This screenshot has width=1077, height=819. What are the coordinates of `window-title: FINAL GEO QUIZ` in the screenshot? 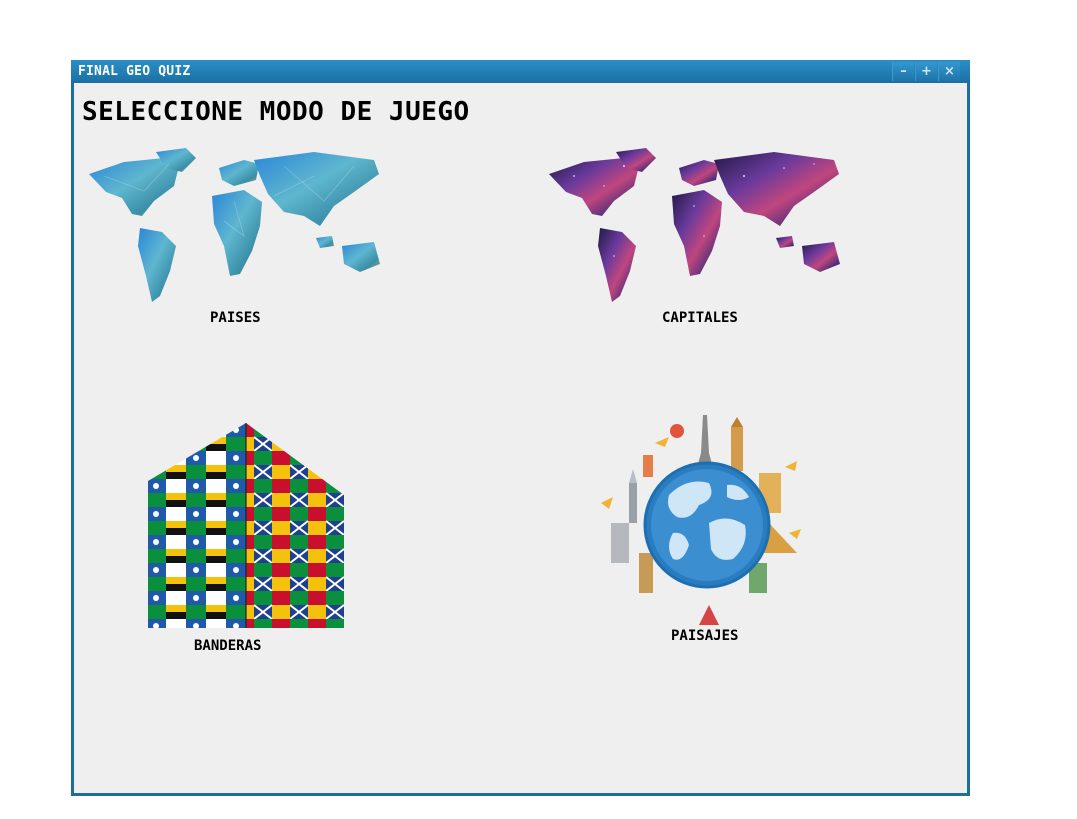 It's located at (134, 71).